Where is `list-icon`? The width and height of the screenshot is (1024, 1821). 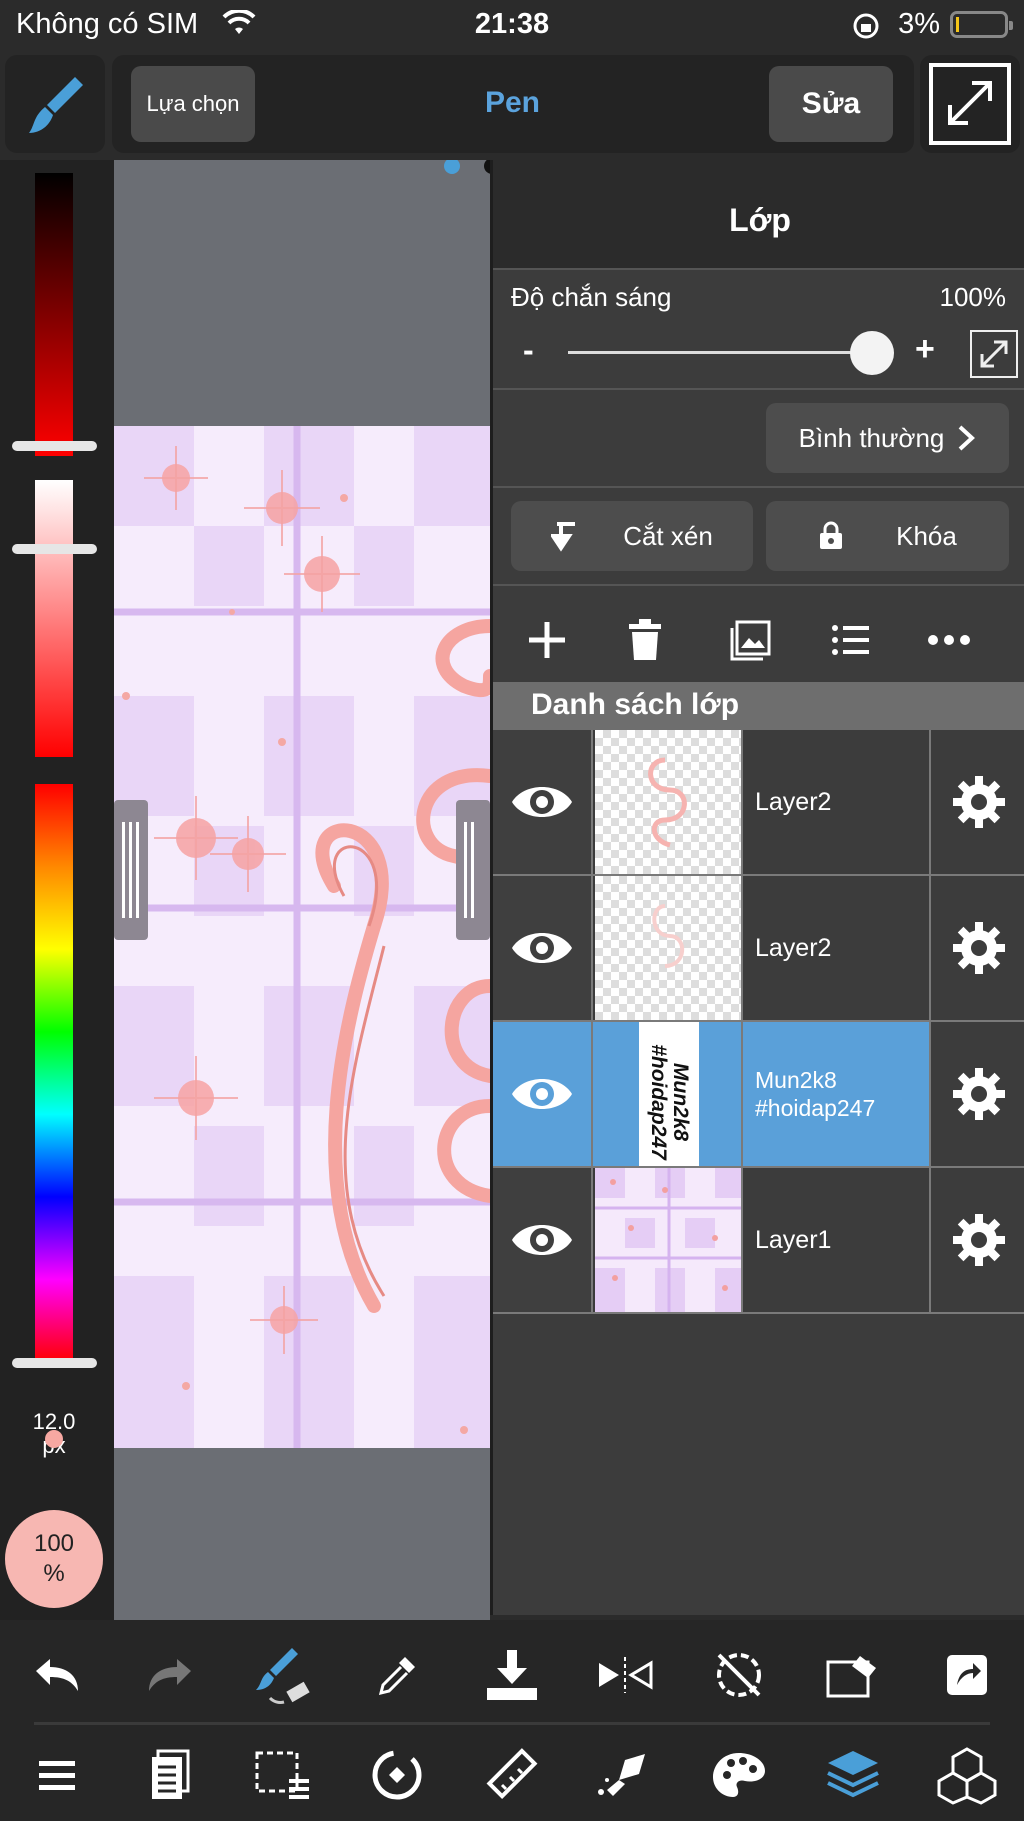 list-icon is located at coordinates (850, 640).